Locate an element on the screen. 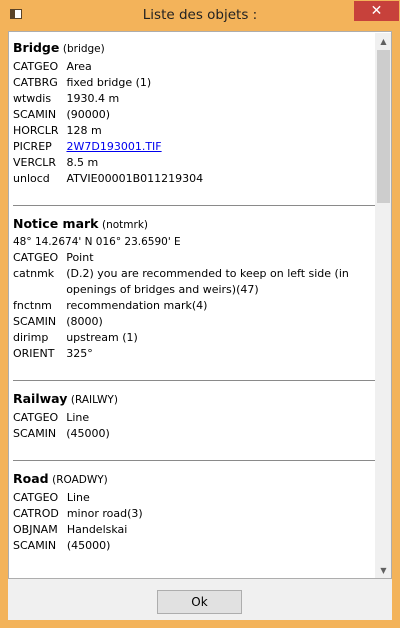  vertical-scrollbar: ▲ ▼ is located at coordinates (383, 305).